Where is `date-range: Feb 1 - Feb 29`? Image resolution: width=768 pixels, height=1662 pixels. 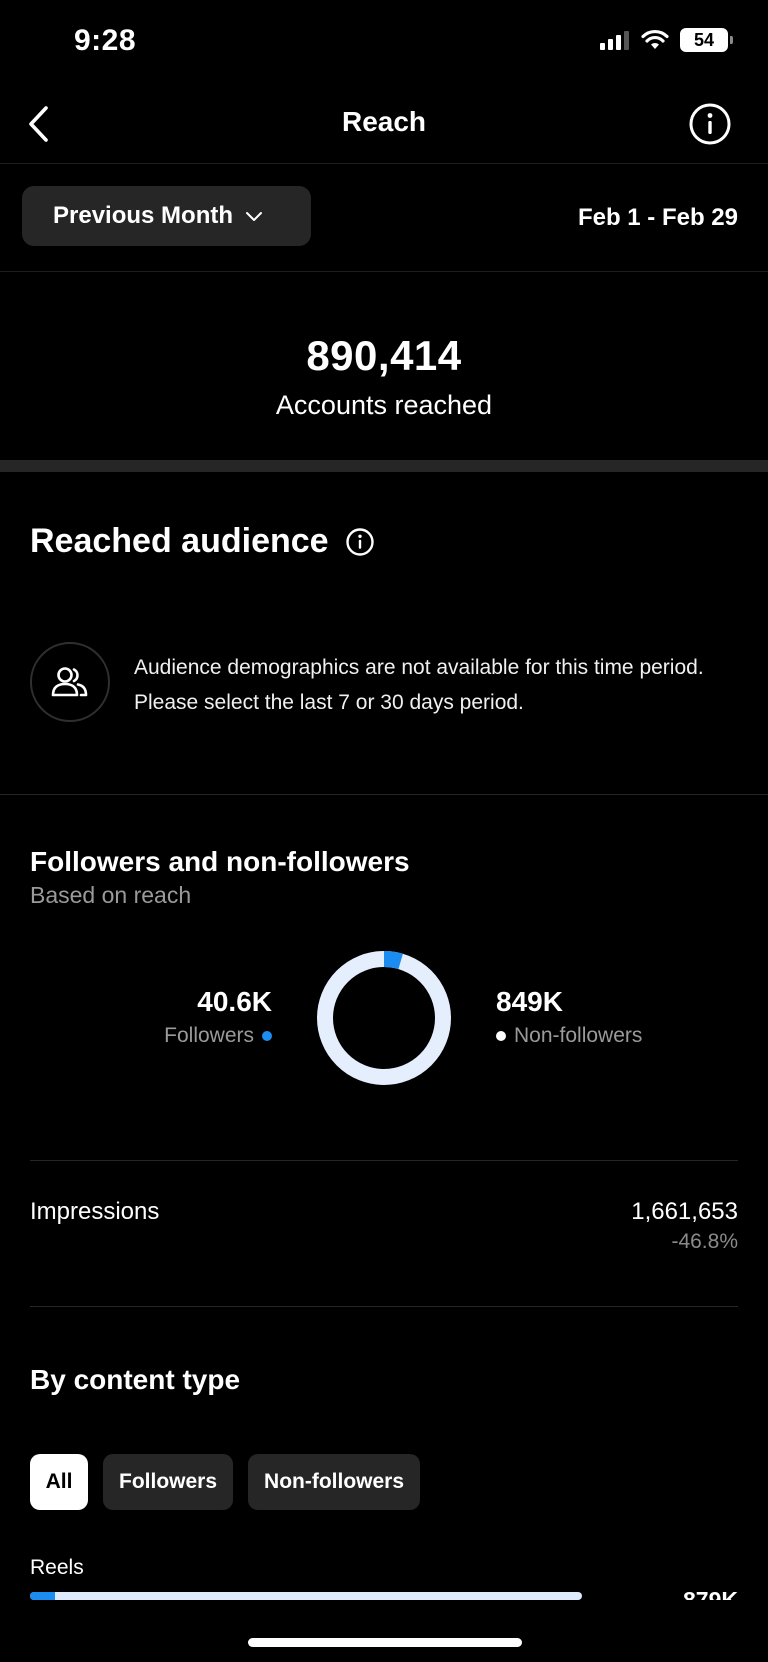 date-range: Feb 1 - Feb 29 is located at coordinates (657, 217).